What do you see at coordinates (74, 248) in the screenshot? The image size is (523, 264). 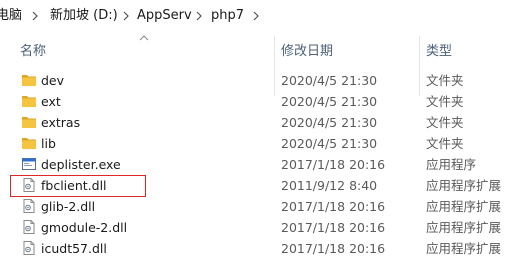 I see `file-name: icudt57.dll` at bounding box center [74, 248].